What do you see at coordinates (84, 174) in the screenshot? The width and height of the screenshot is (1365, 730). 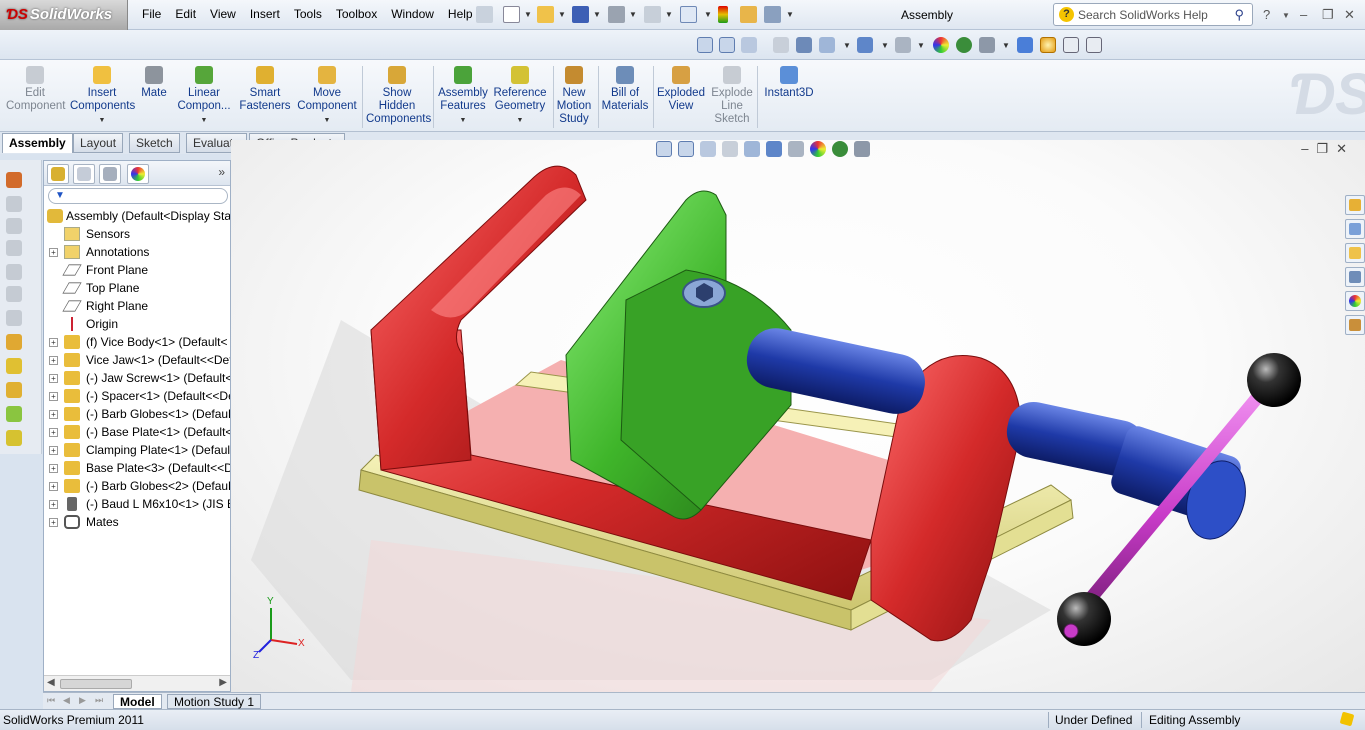 I see `tab-property-manager` at bounding box center [84, 174].